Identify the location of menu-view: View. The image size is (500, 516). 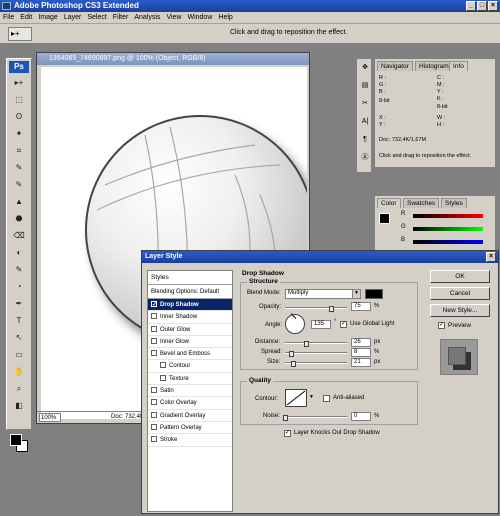
(173, 18).